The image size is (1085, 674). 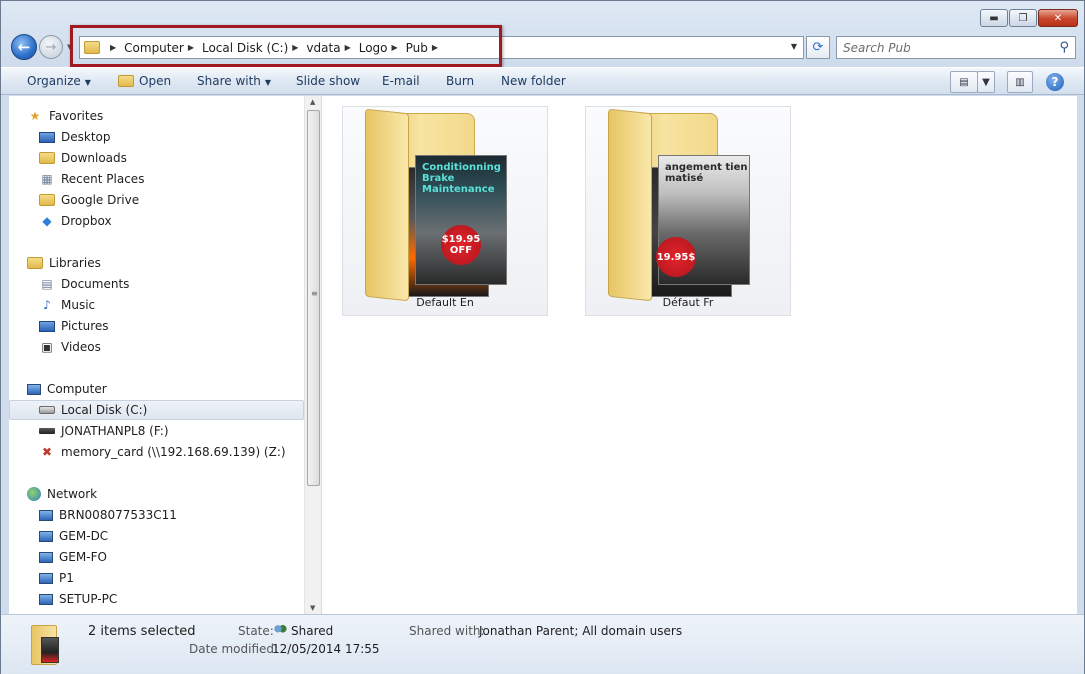 What do you see at coordinates (73, 557) in the screenshot?
I see `nav-item-network-host: GEM-FO` at bounding box center [73, 557].